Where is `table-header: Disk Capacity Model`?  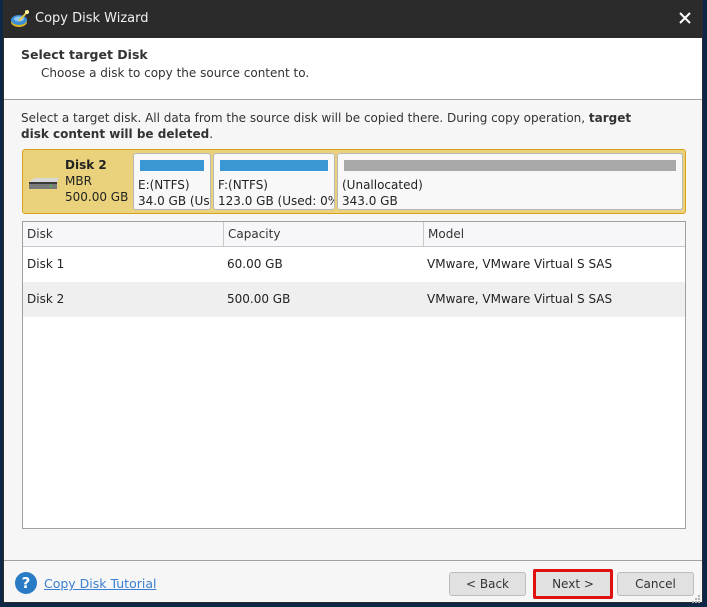 table-header: Disk Capacity Model is located at coordinates (354, 234).